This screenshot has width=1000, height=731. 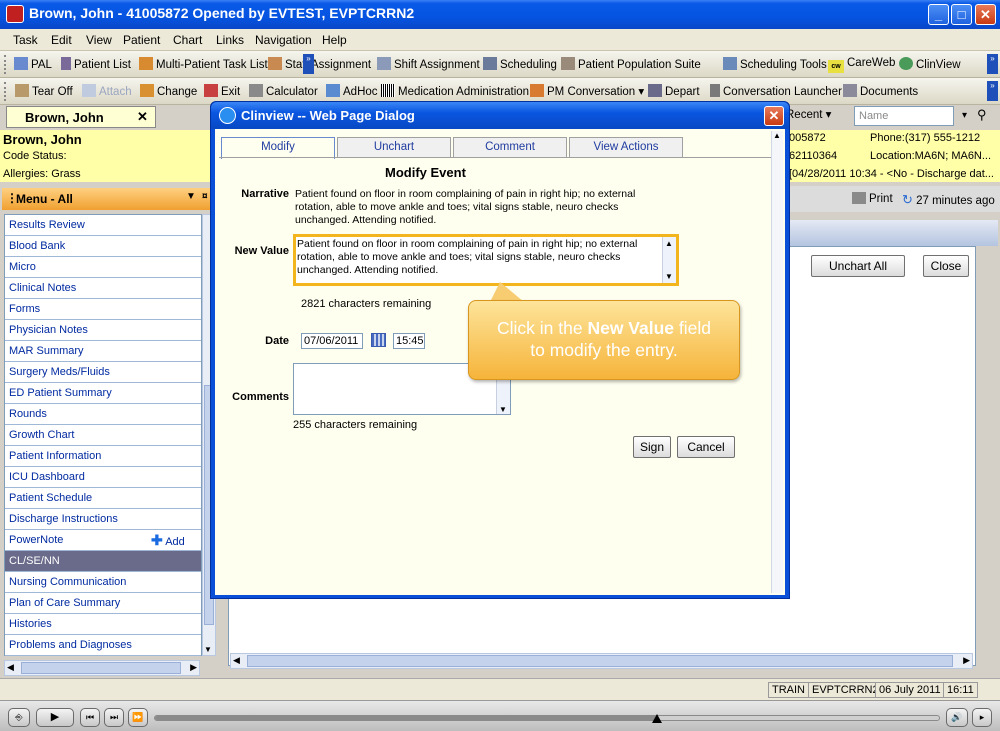 What do you see at coordinates (858, 266) in the screenshot?
I see `unchart-all-button: Unchart All` at bounding box center [858, 266].